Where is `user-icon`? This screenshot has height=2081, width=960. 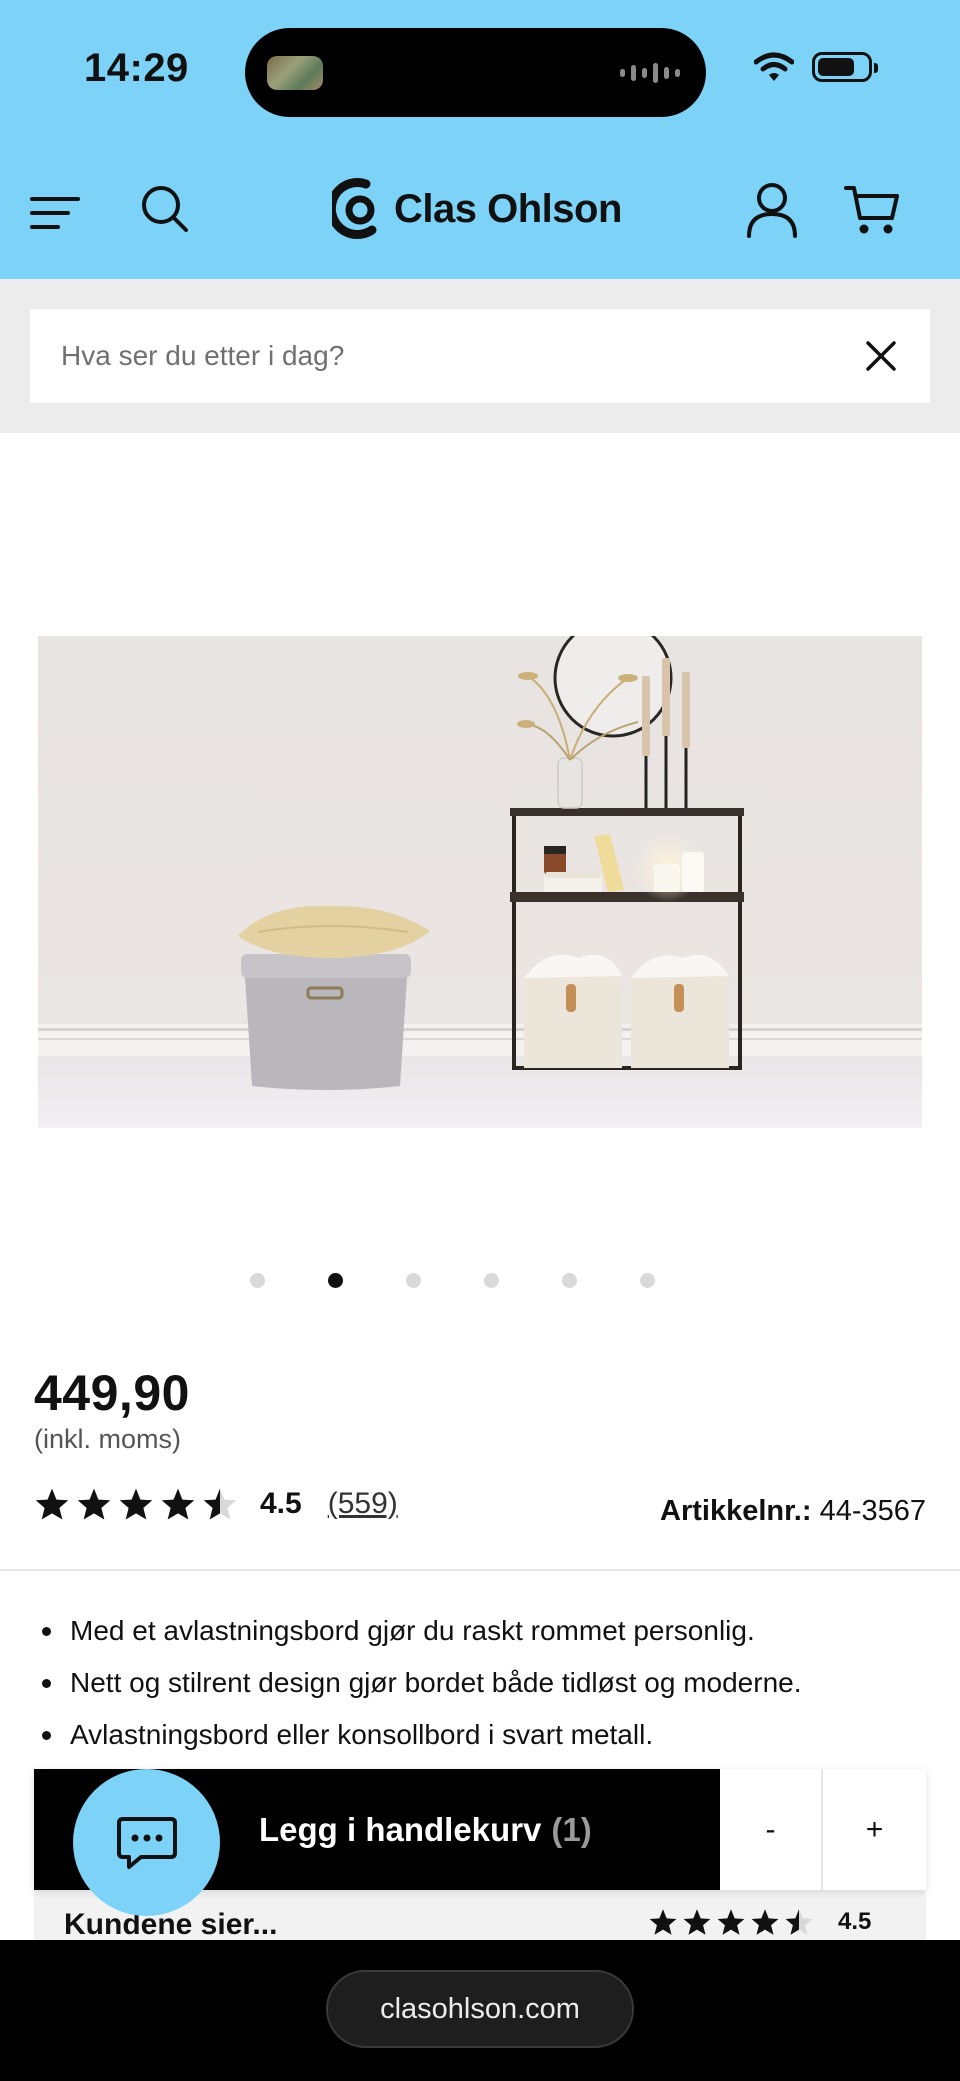 user-icon is located at coordinates (772, 210).